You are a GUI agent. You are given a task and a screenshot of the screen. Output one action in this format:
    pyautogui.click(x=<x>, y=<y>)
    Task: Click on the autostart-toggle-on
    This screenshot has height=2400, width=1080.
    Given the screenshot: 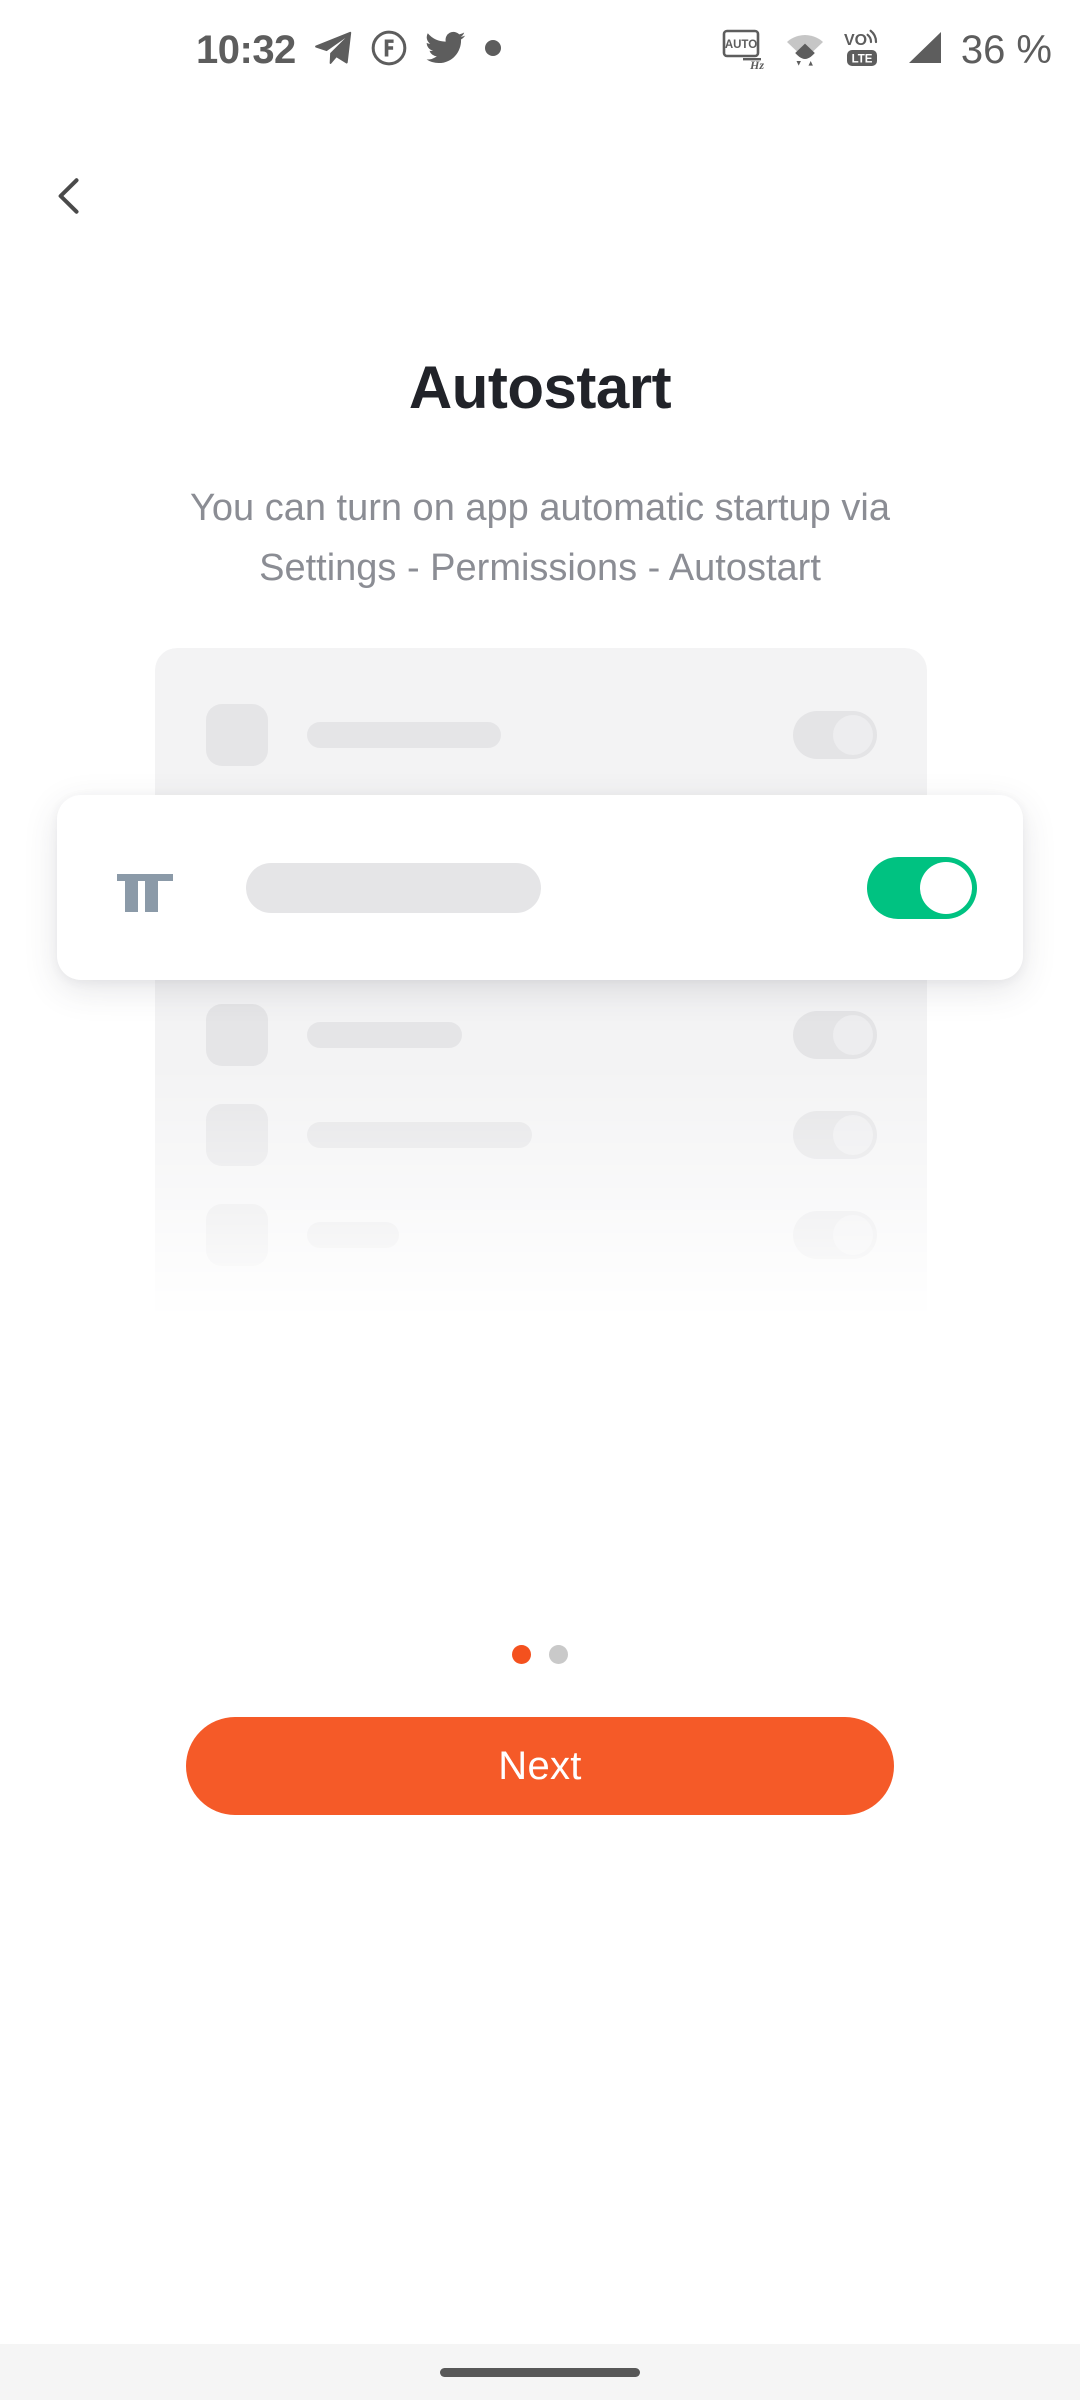 What is the action you would take?
    pyautogui.click(x=922, y=888)
    